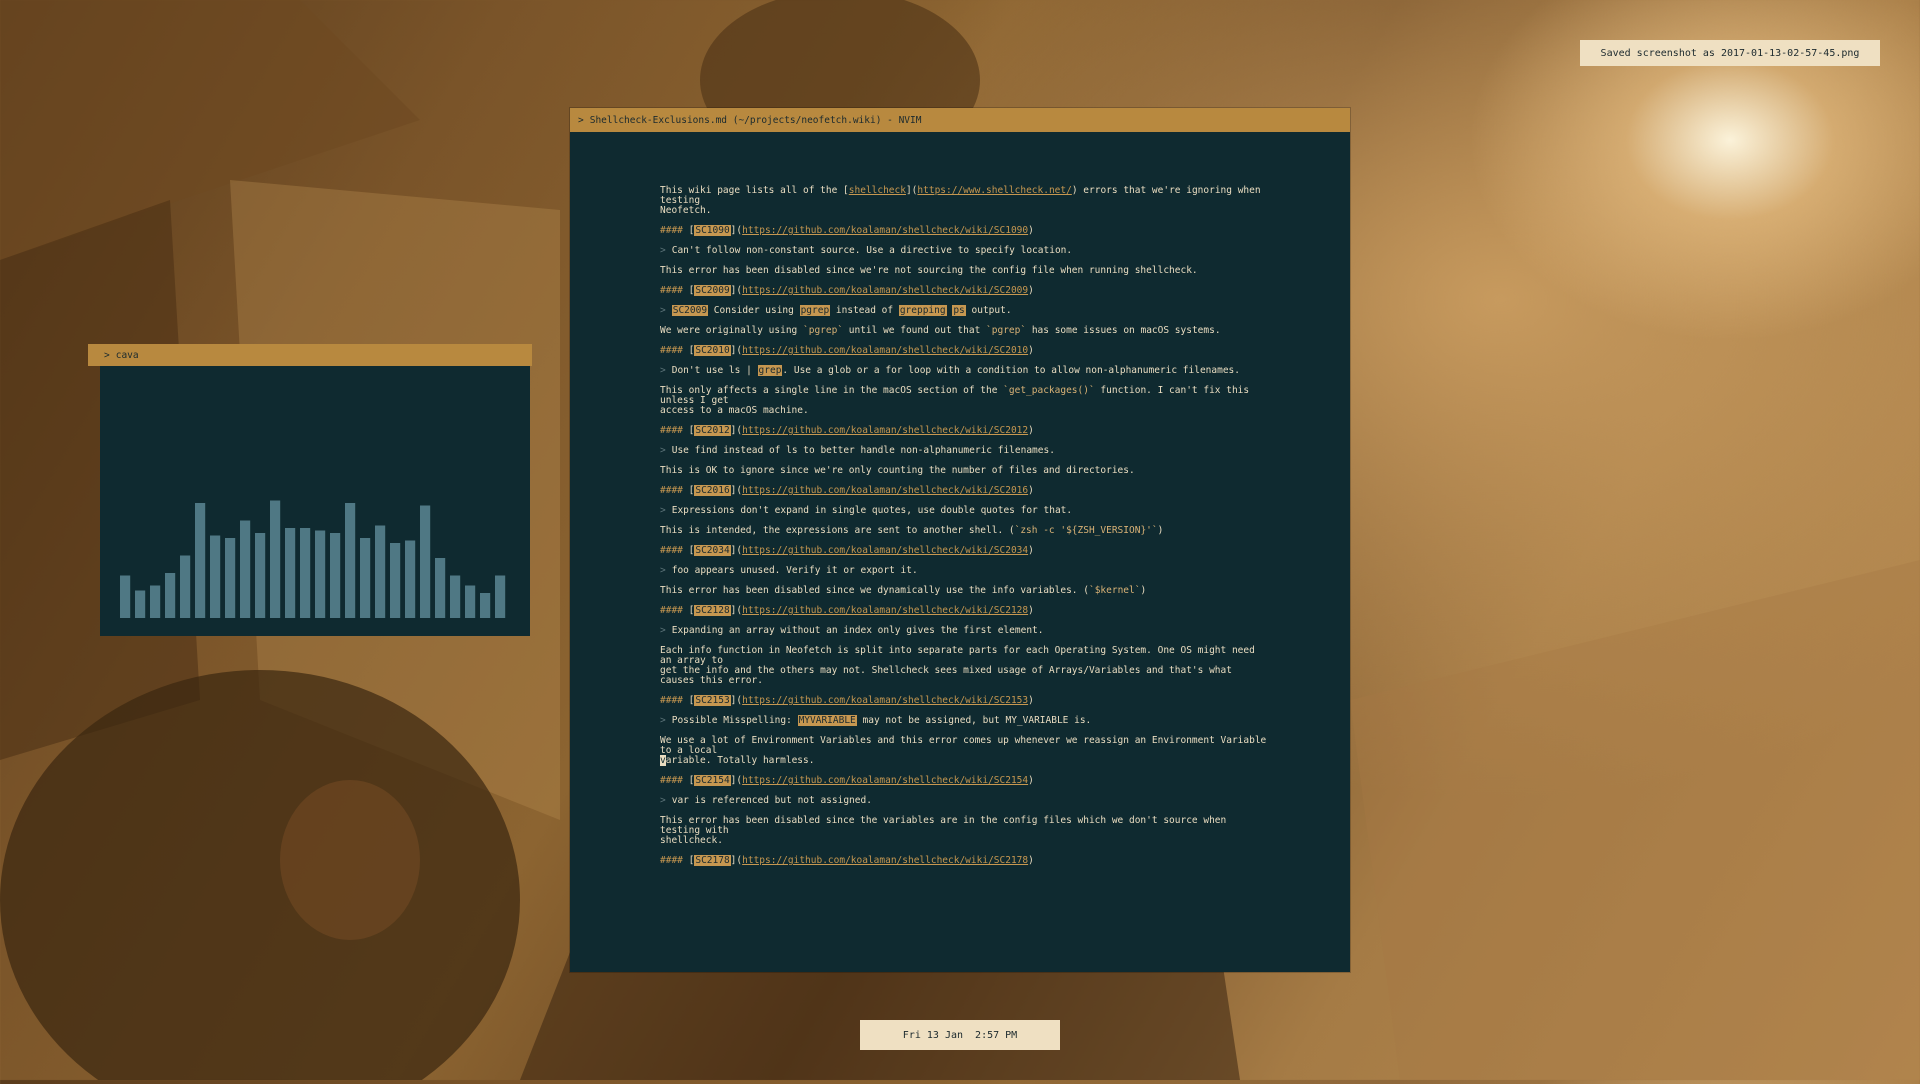 This screenshot has height=1084, width=1920. What do you see at coordinates (712, 550) in the screenshot?
I see `error-code-tag: SC2034` at bounding box center [712, 550].